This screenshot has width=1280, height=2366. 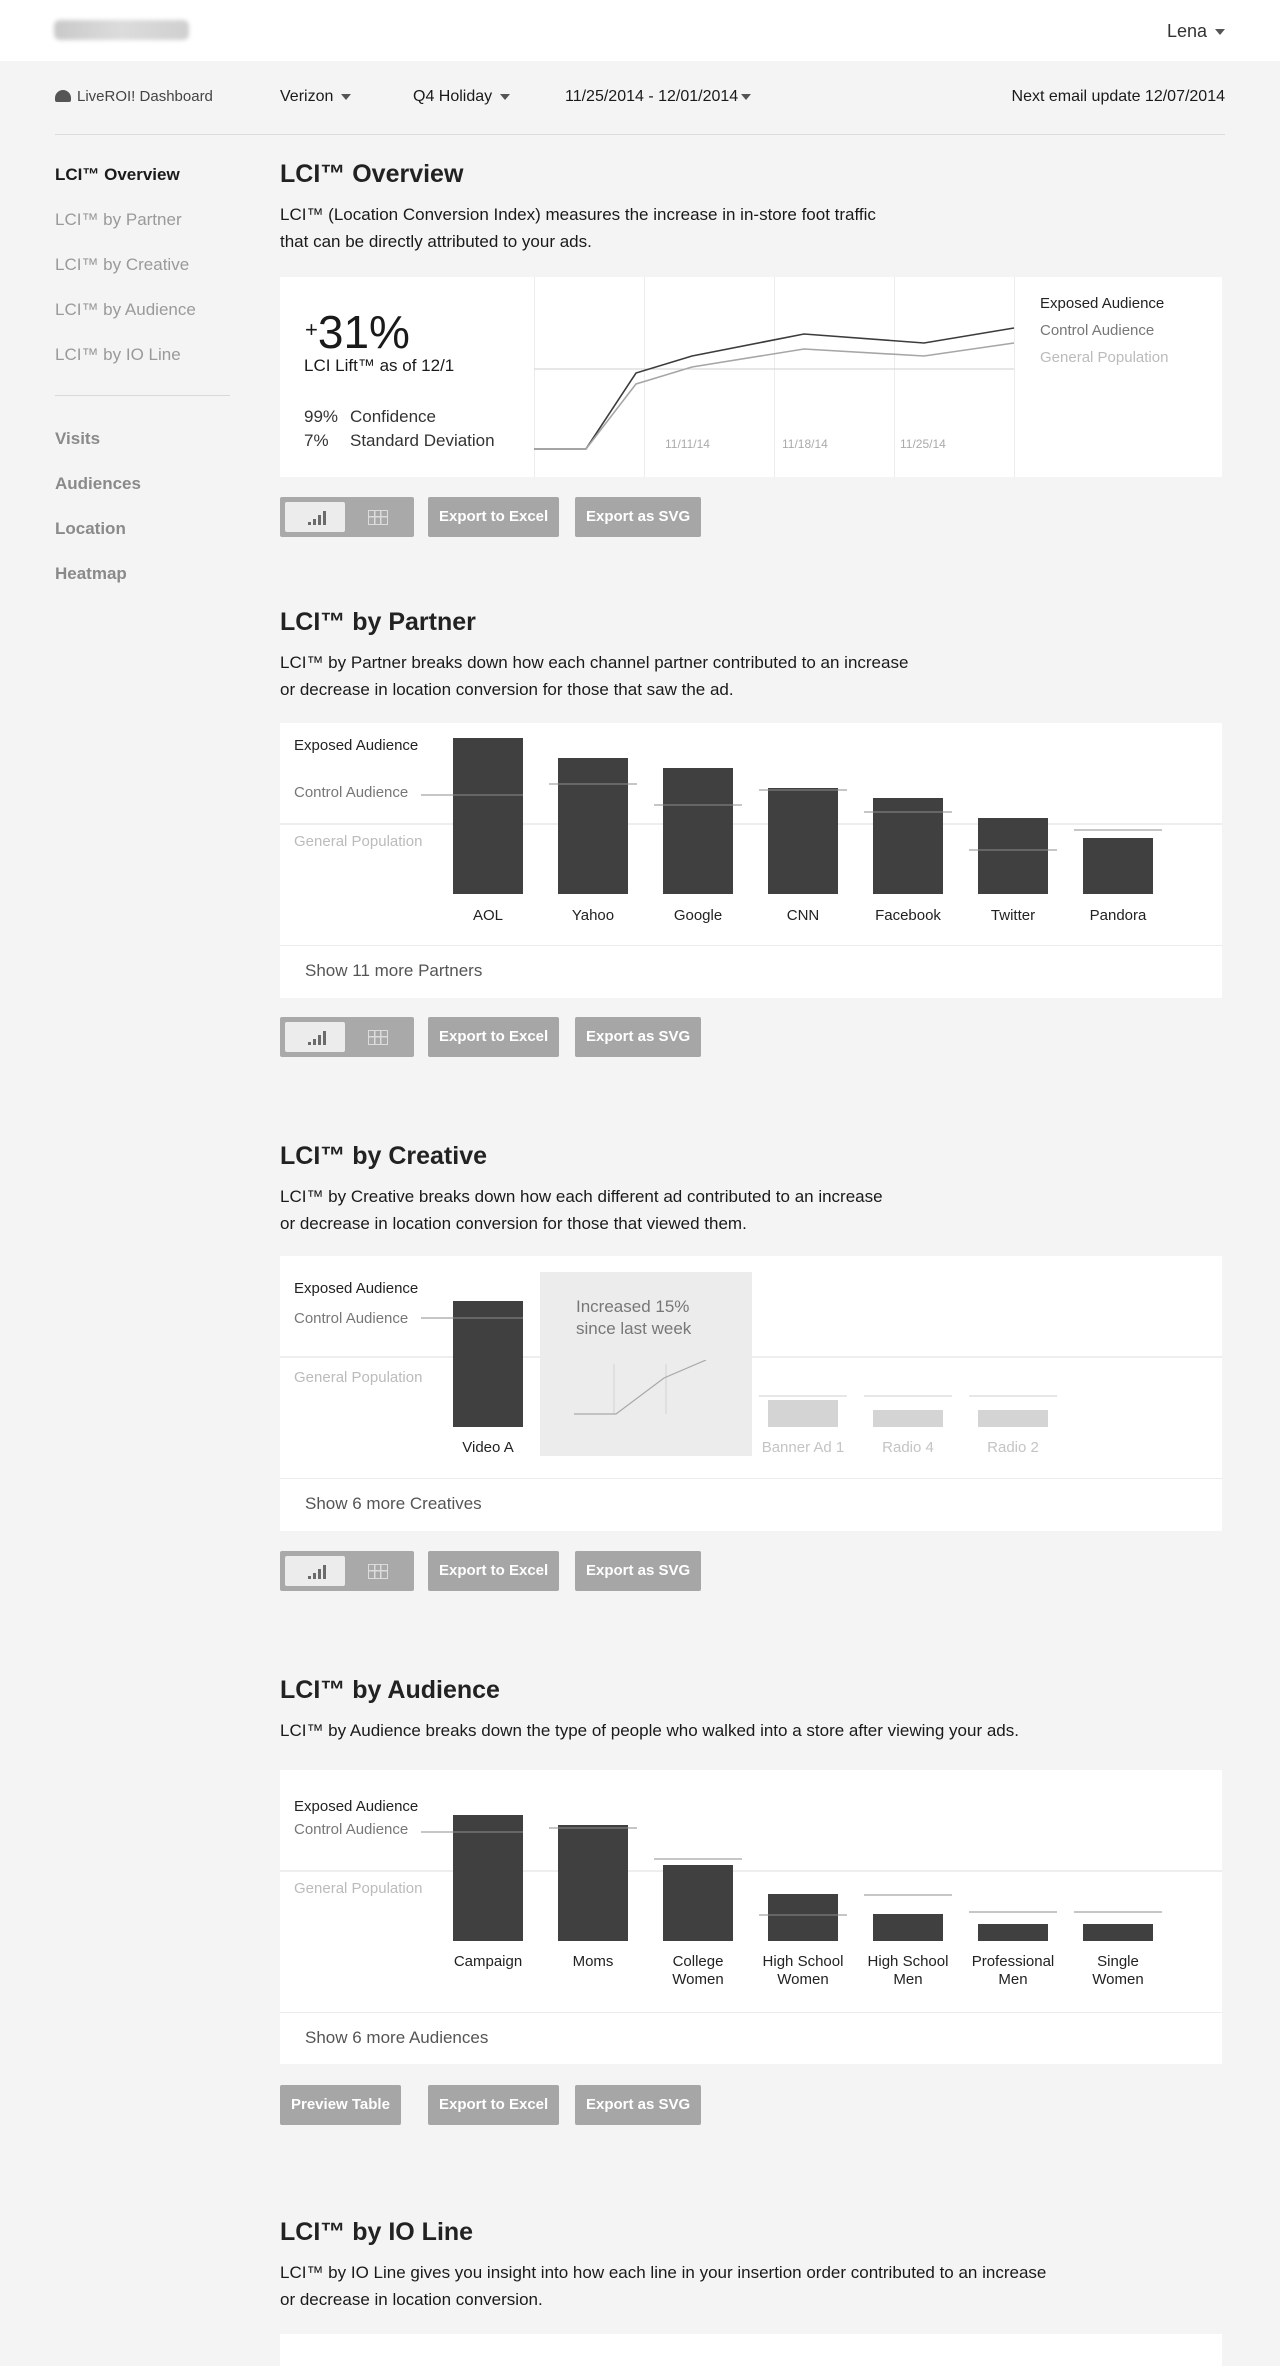 What do you see at coordinates (145, 96) in the screenshot?
I see `dashboard-label: LiveROI! Dashboard` at bounding box center [145, 96].